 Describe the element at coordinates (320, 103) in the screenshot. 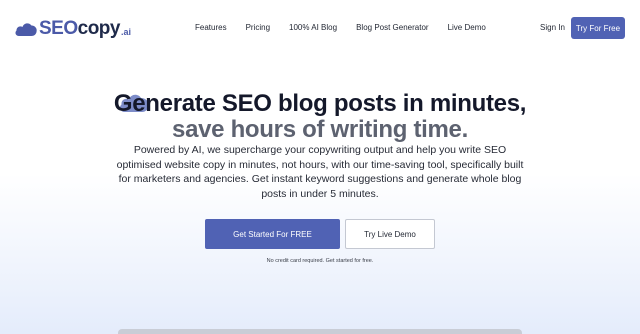

I see `hero-title: Generate SEO blog posts in minutes,` at that location.